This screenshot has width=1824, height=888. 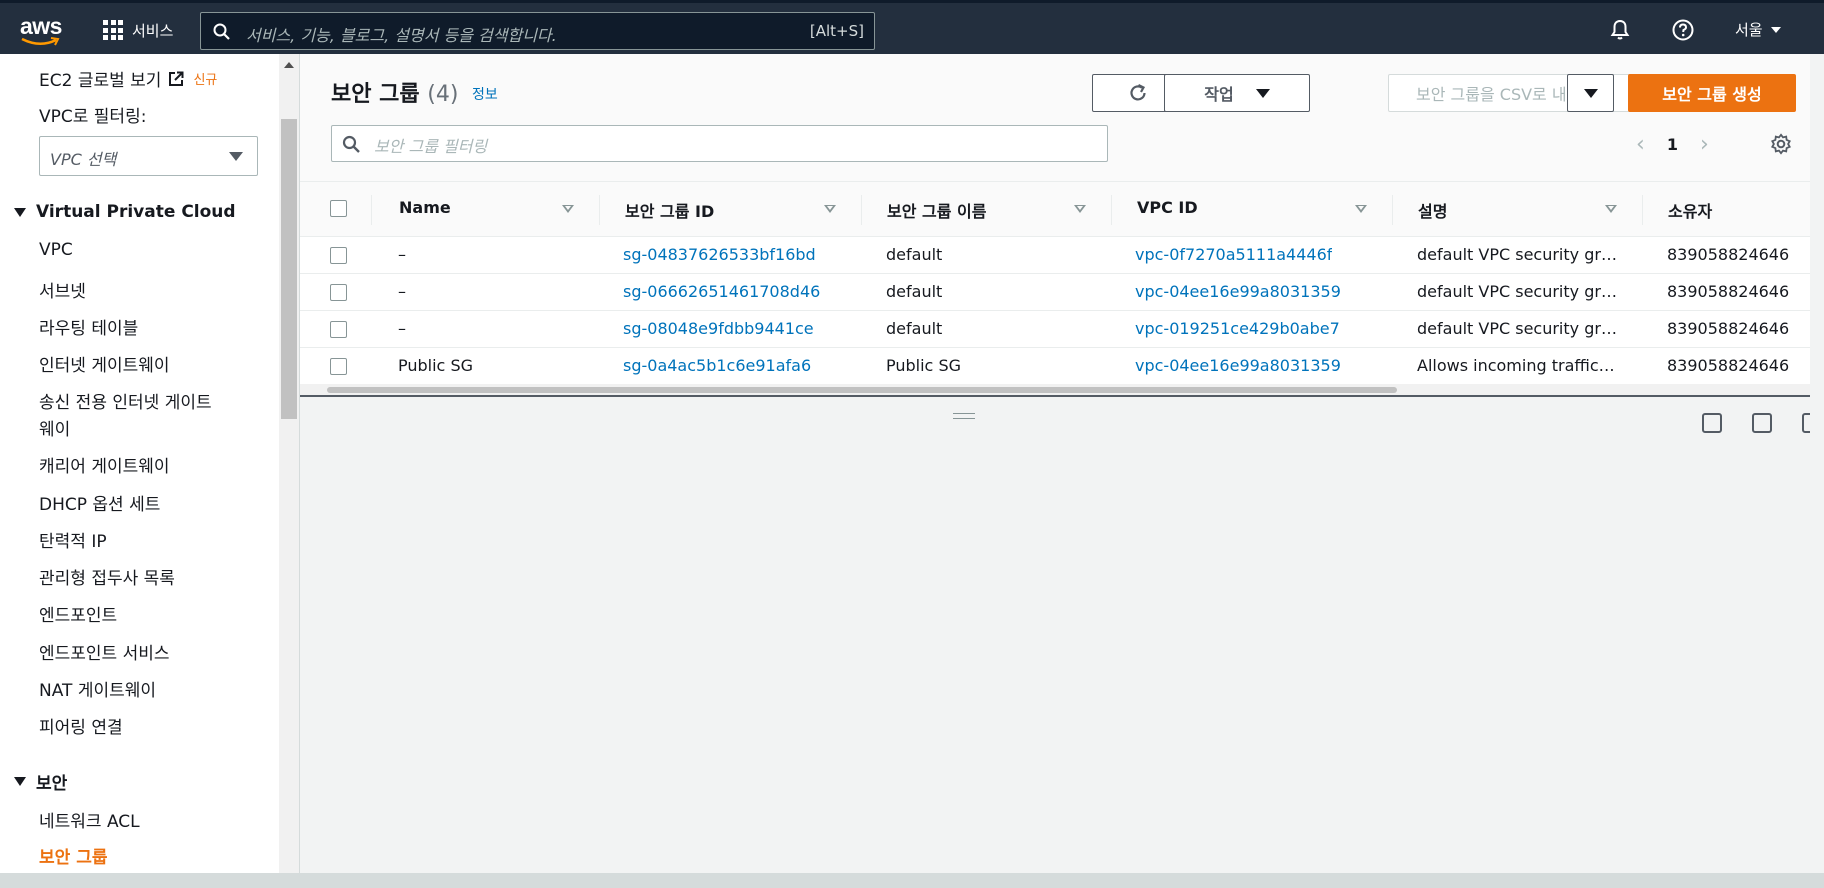 What do you see at coordinates (1817, 471) in the screenshot?
I see `right-edge` at bounding box center [1817, 471].